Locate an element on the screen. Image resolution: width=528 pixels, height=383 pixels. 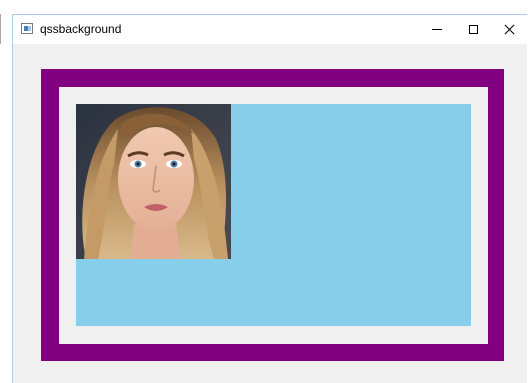
window-title: qssbackground is located at coordinates (81, 29).